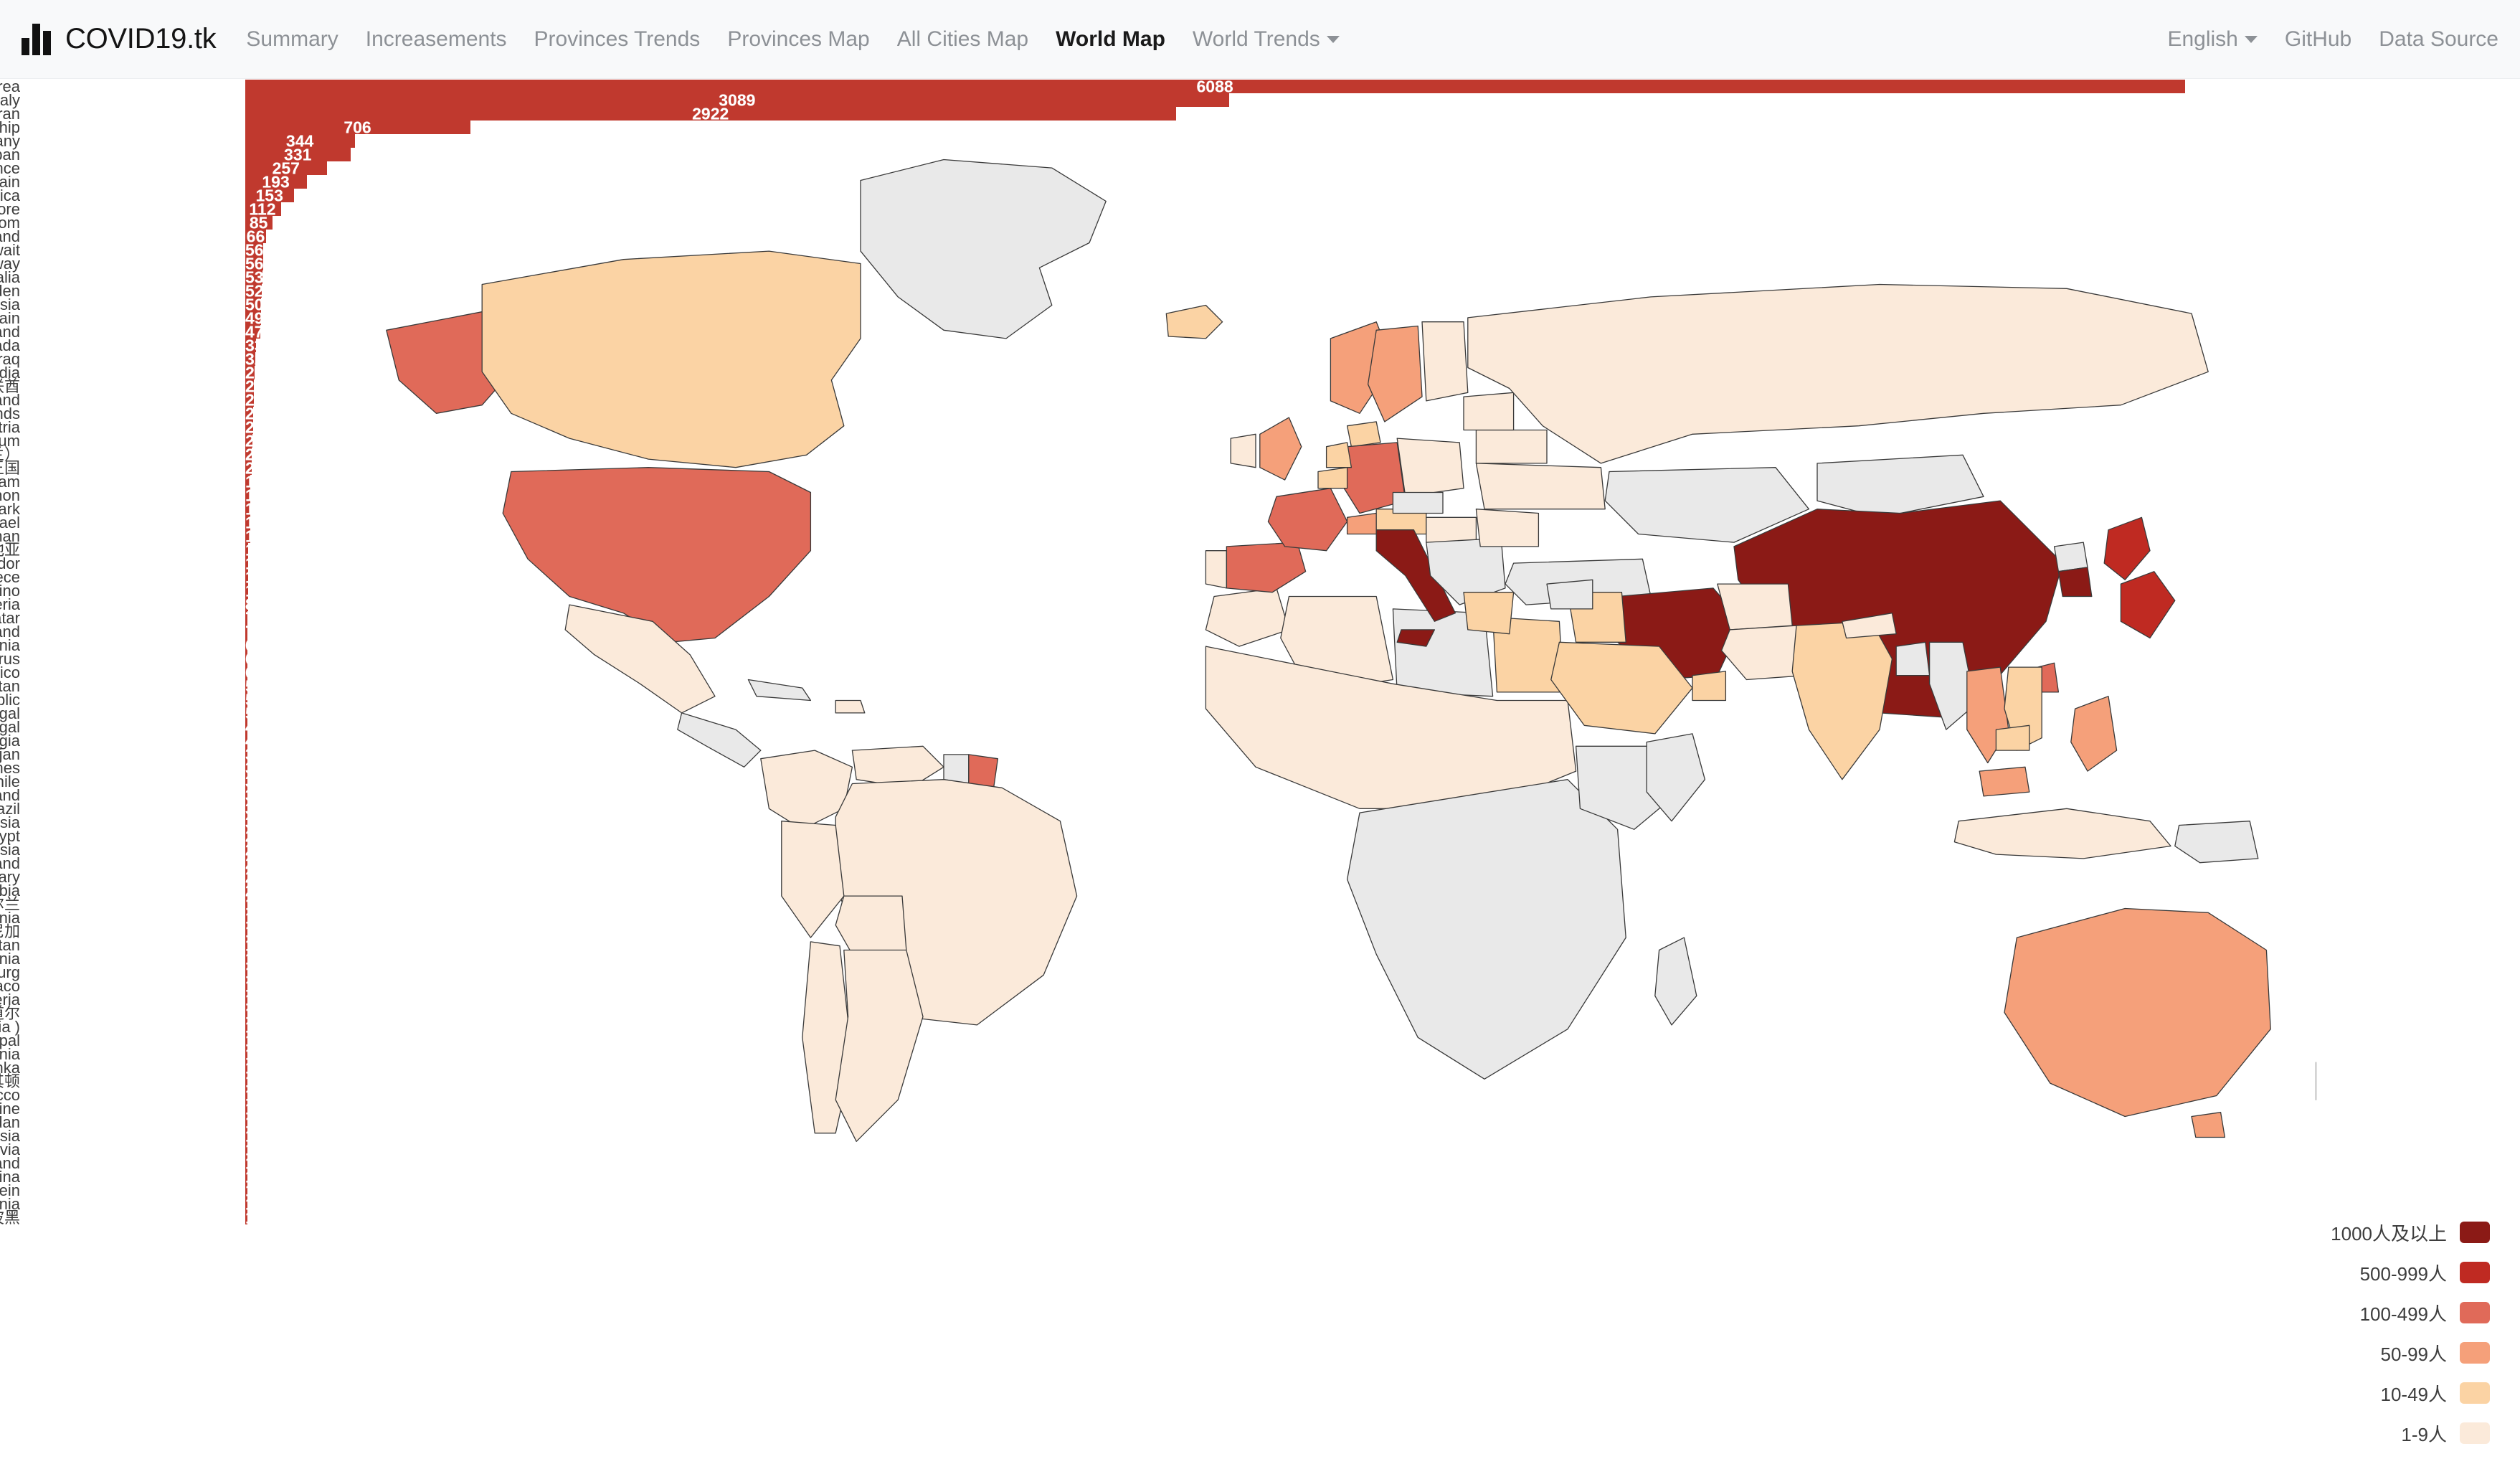 This screenshot has width=2520, height=1459. Describe the element at coordinates (1147, 659) in the screenshot. I see `bar-chart-row: Belarus6` at that location.